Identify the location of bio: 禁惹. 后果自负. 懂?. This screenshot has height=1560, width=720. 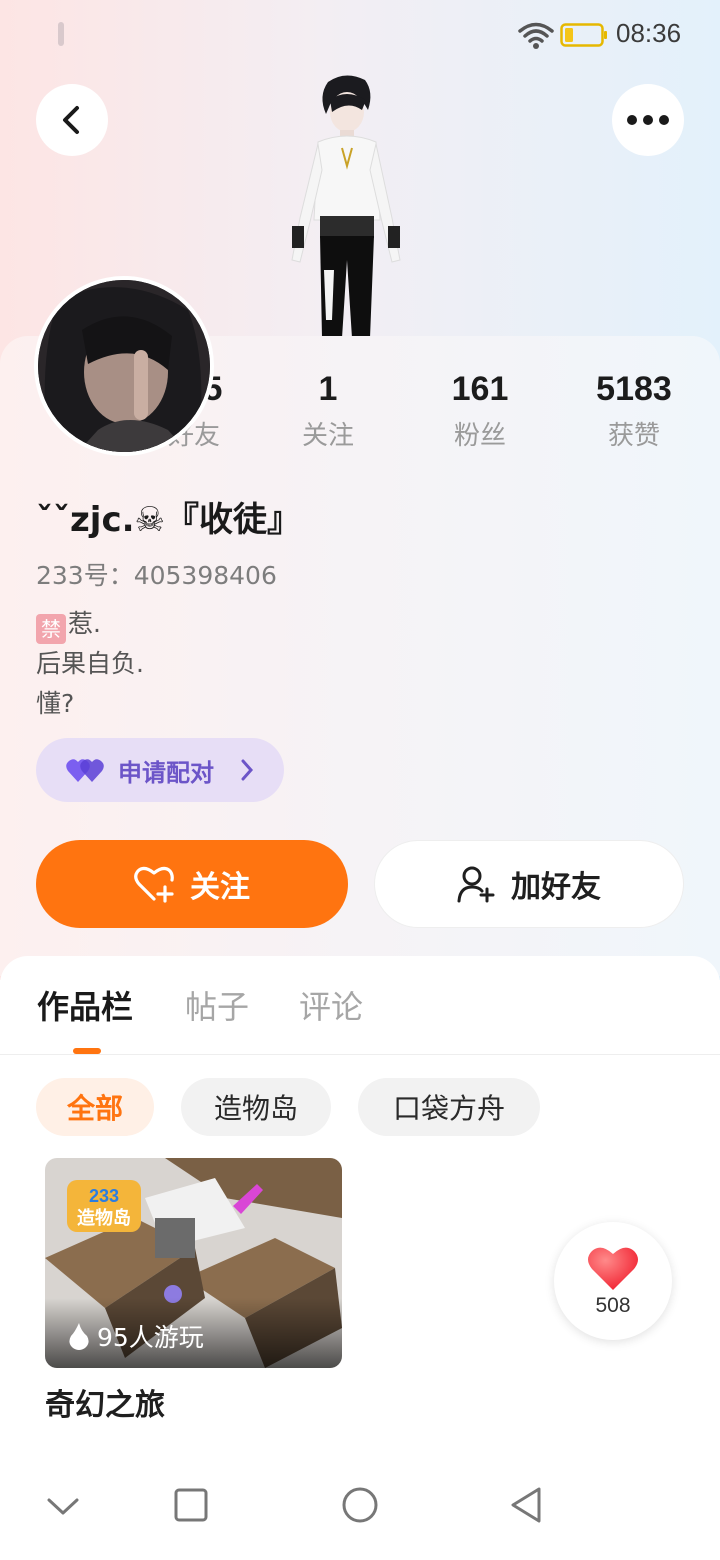
(90, 664).